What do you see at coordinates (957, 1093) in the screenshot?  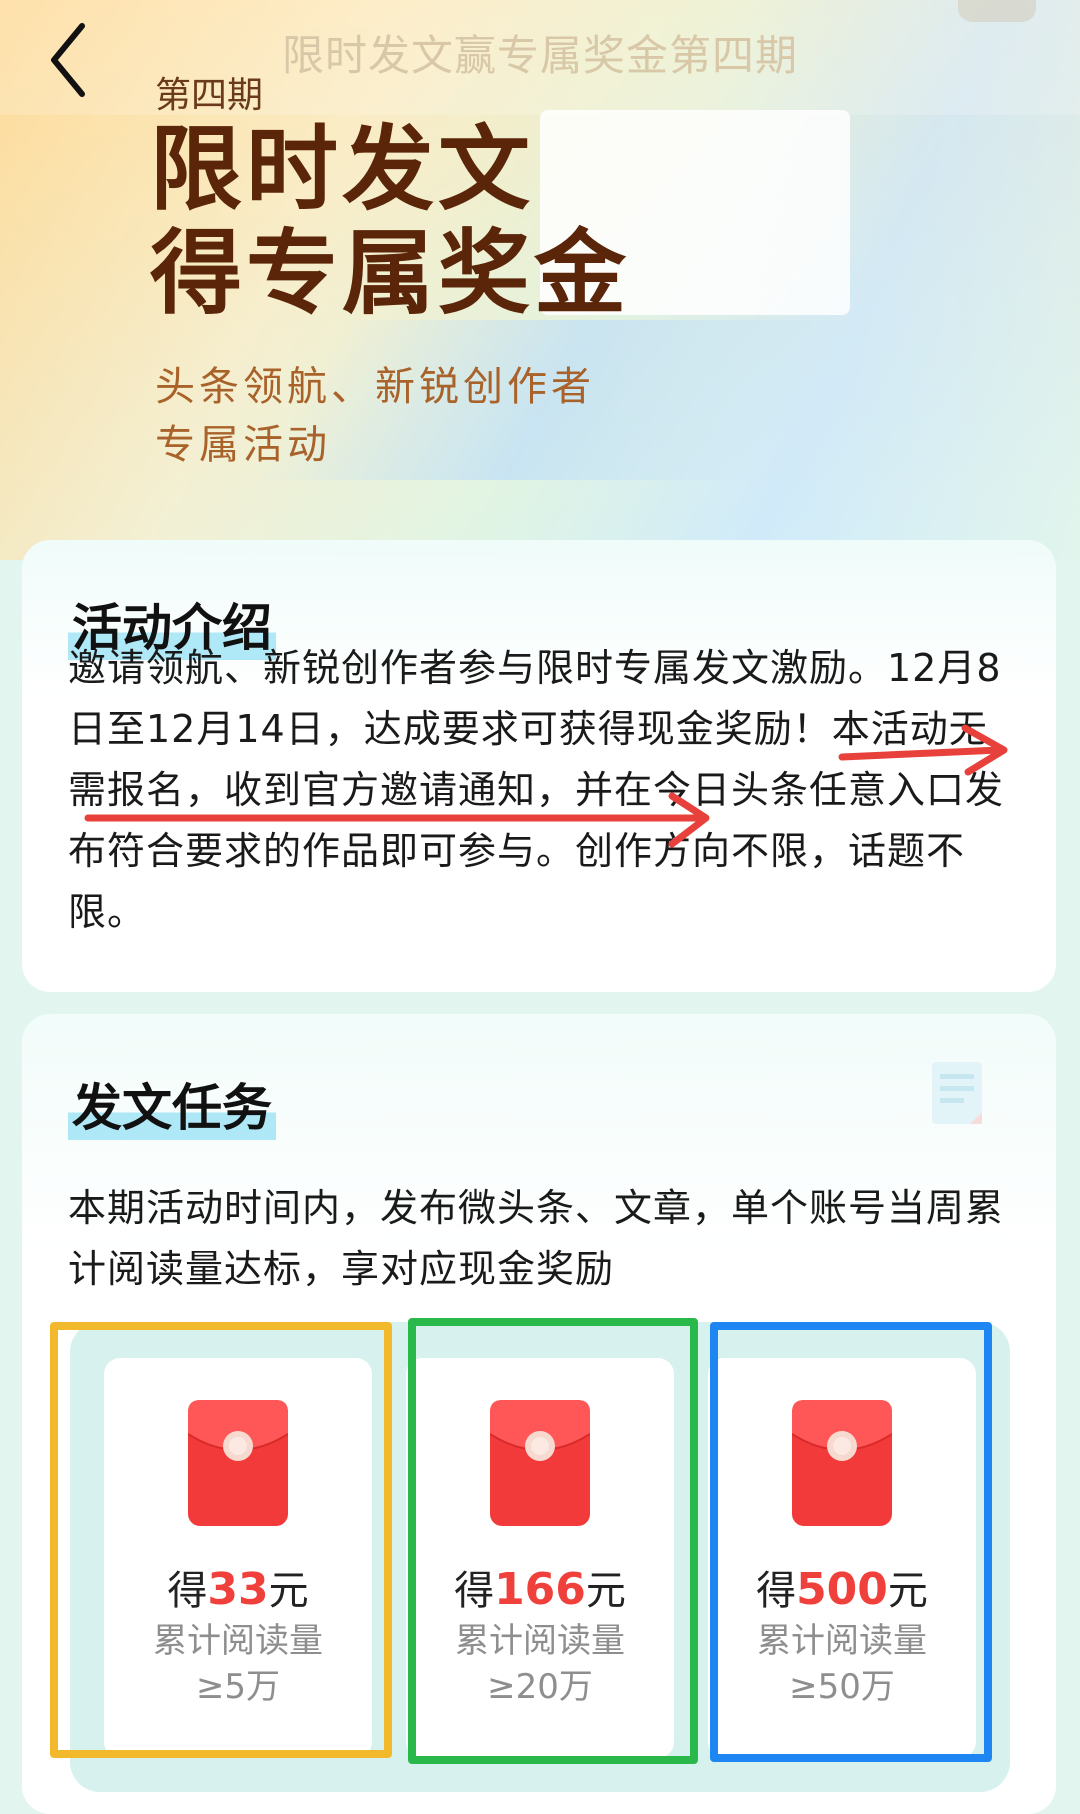 I see `document-icon` at bounding box center [957, 1093].